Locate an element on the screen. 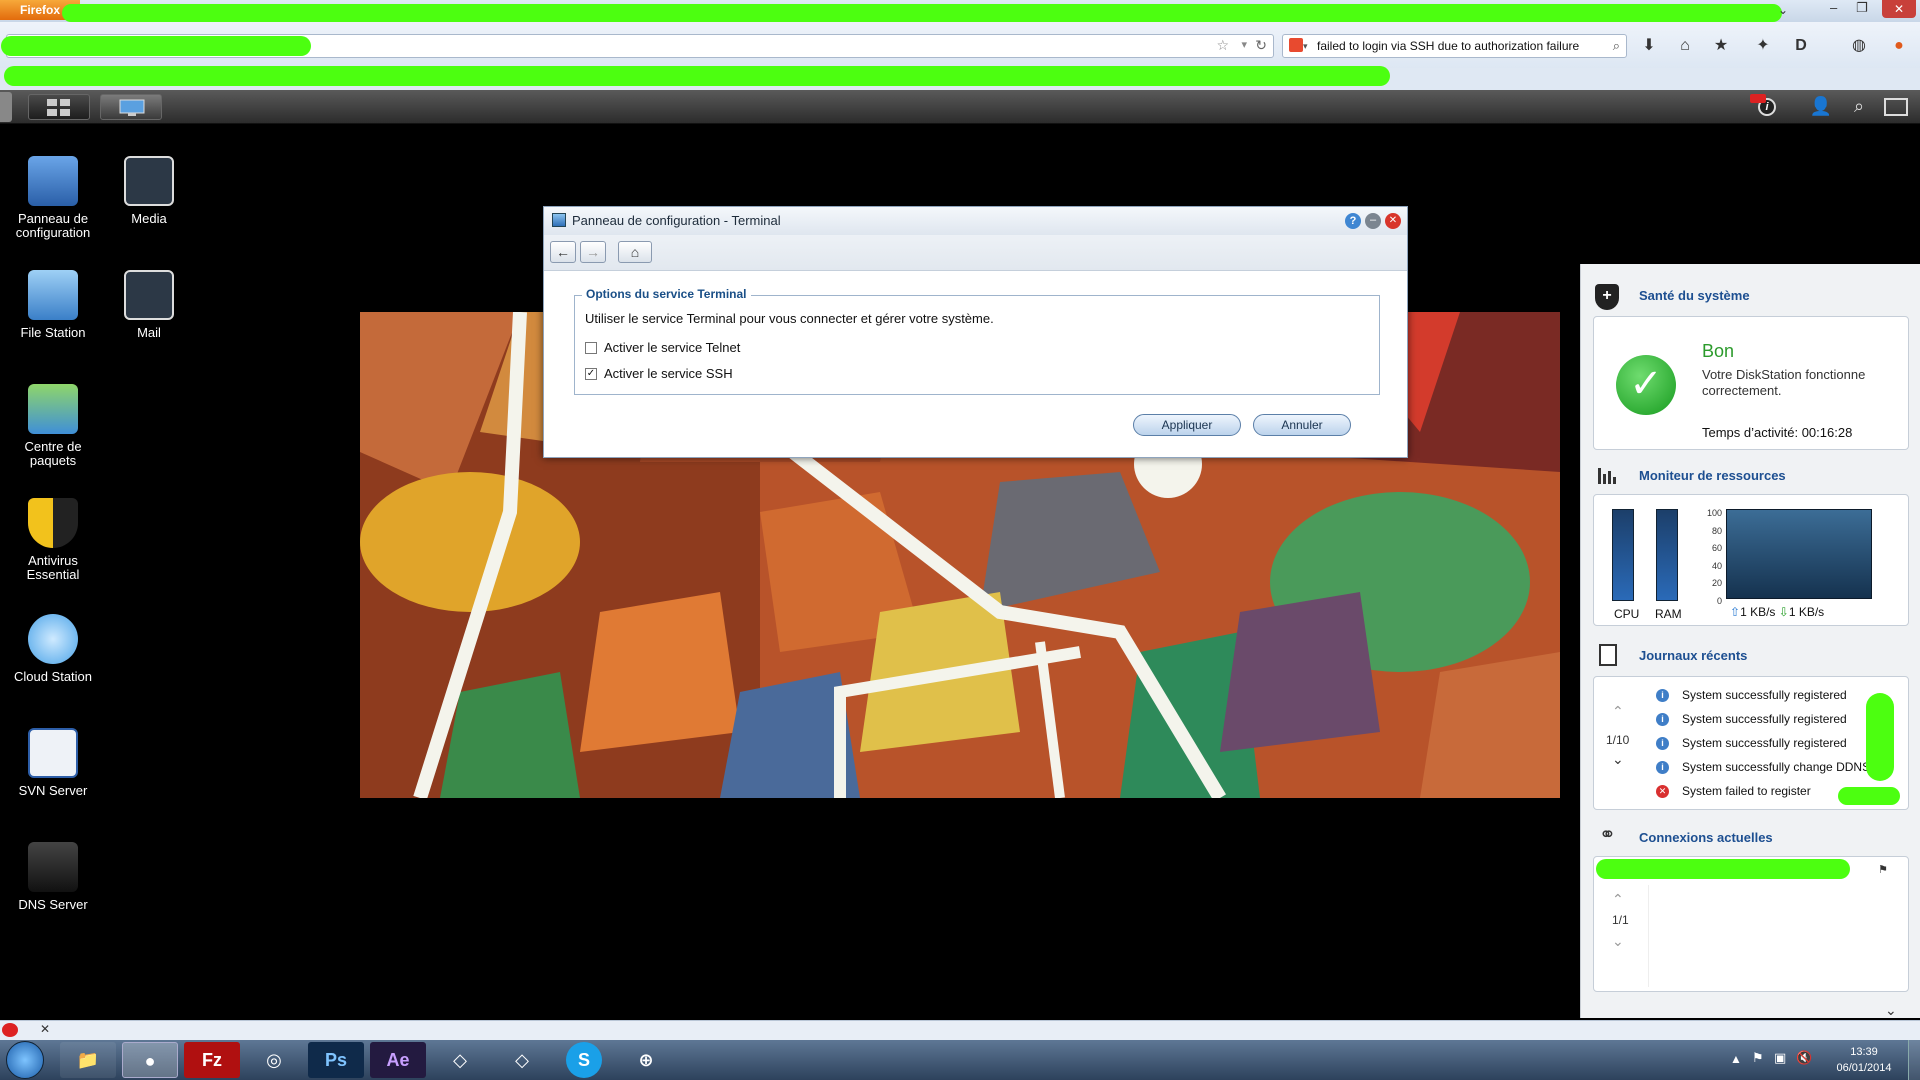 Image resolution: width=1920 pixels, height=1080 pixels. search-engine-dropdown-icon: ▾ is located at coordinates (1305, 46).